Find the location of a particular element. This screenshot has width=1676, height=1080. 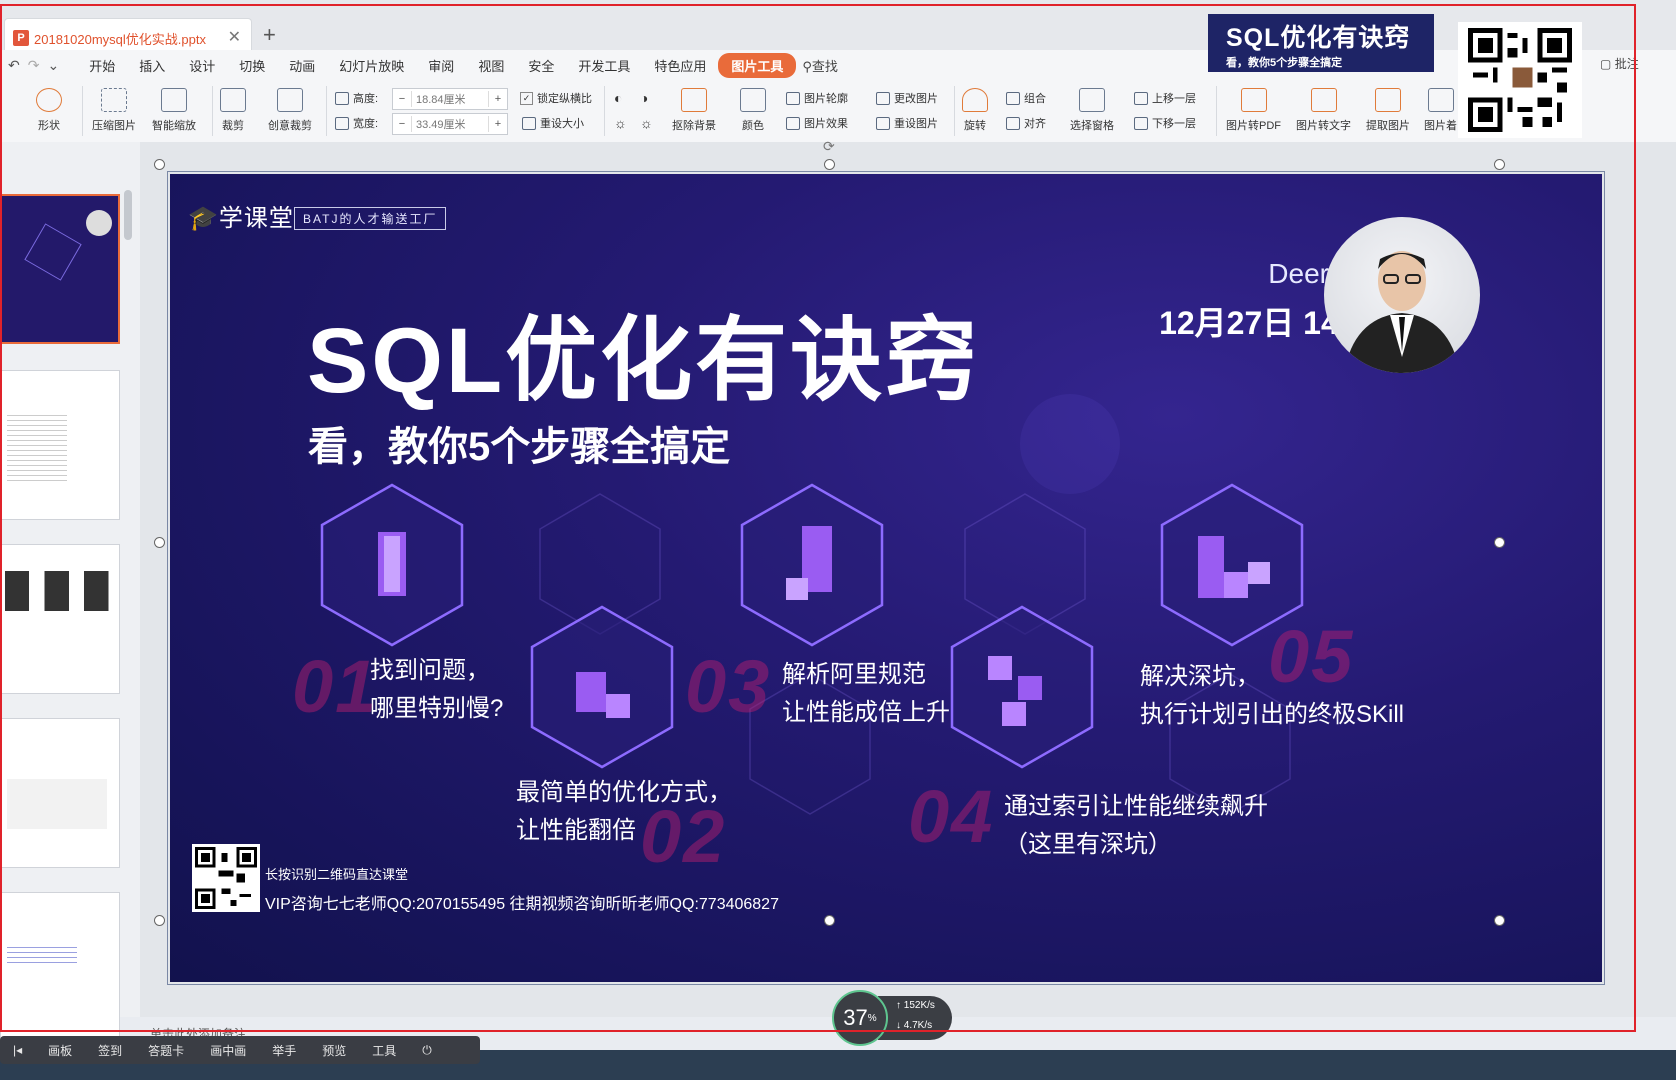

more-picture-button: 图片着 is located at coordinates (1440, 110).